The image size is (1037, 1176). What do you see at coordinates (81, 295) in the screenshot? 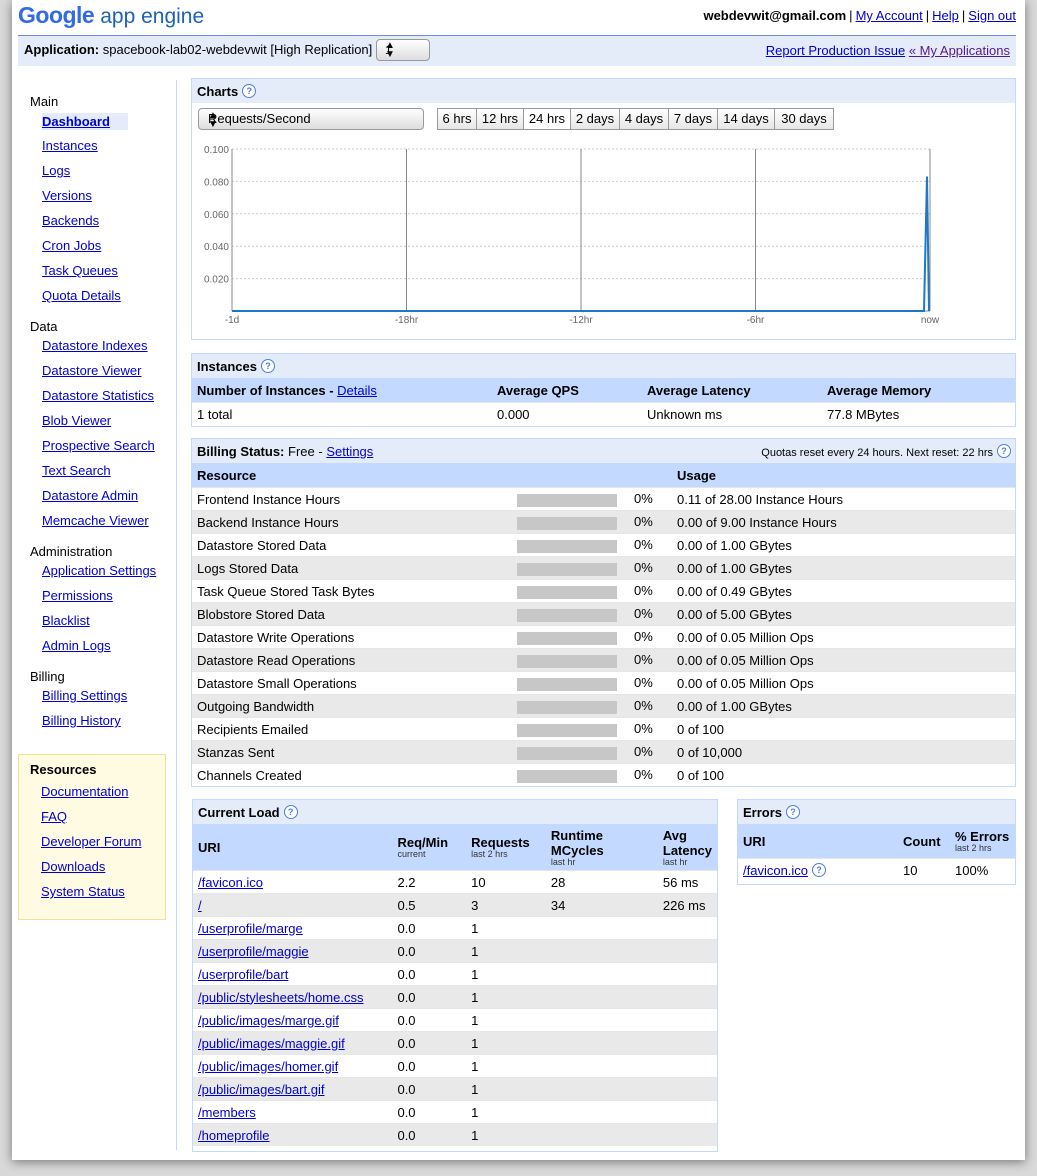
I see `sidebar-item-quota-details: Quota Details` at bounding box center [81, 295].